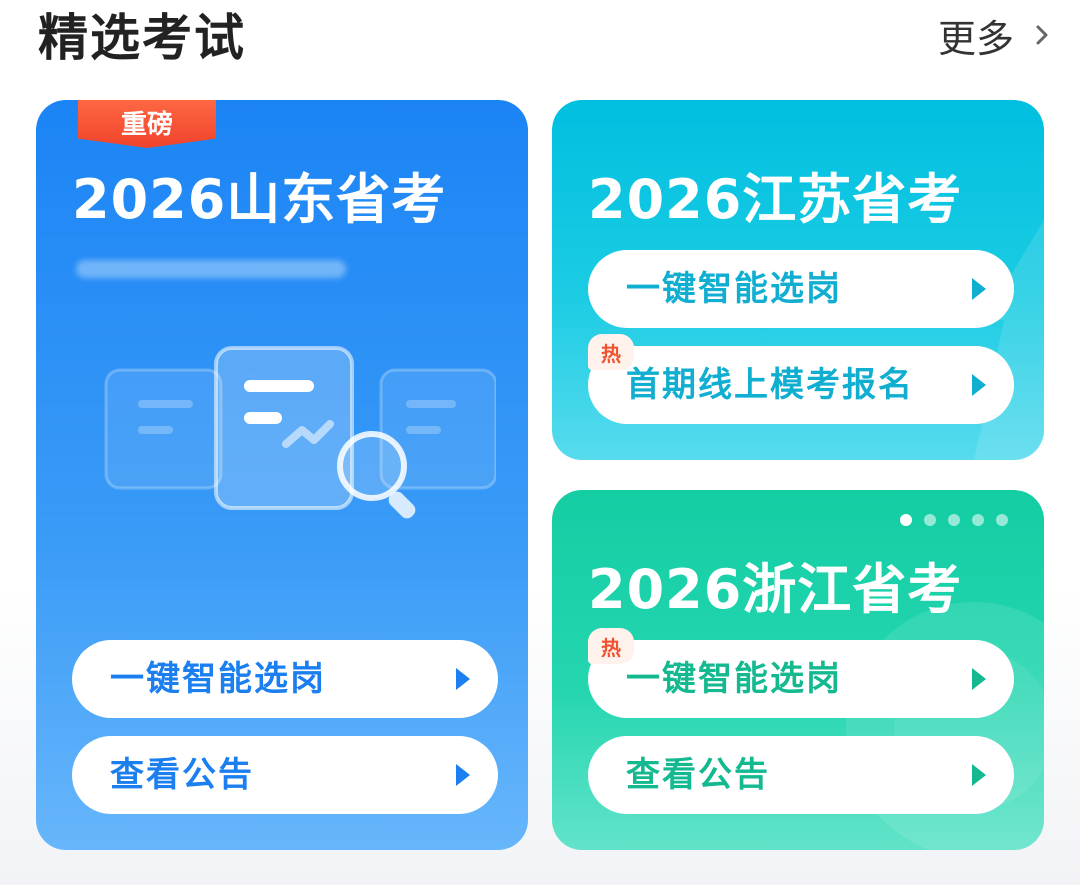  What do you see at coordinates (211, 269) in the screenshot?
I see `blurred-subtitle` at bounding box center [211, 269].